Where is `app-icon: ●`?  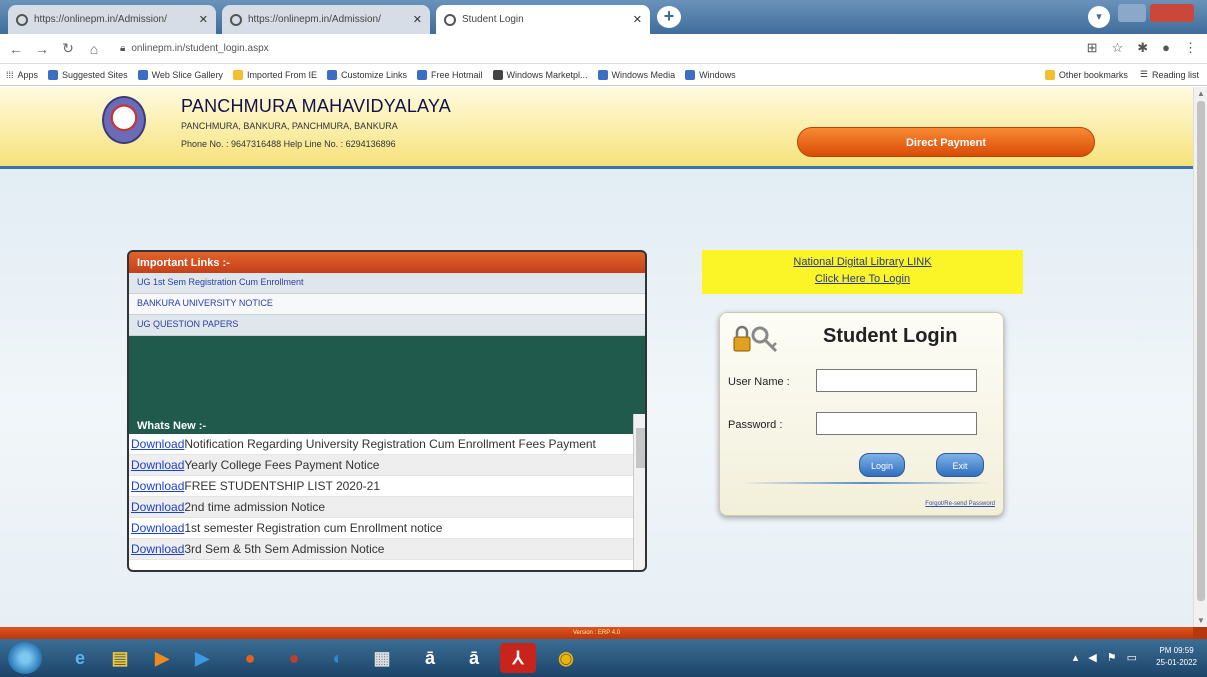 app-icon: ● is located at coordinates (294, 658).